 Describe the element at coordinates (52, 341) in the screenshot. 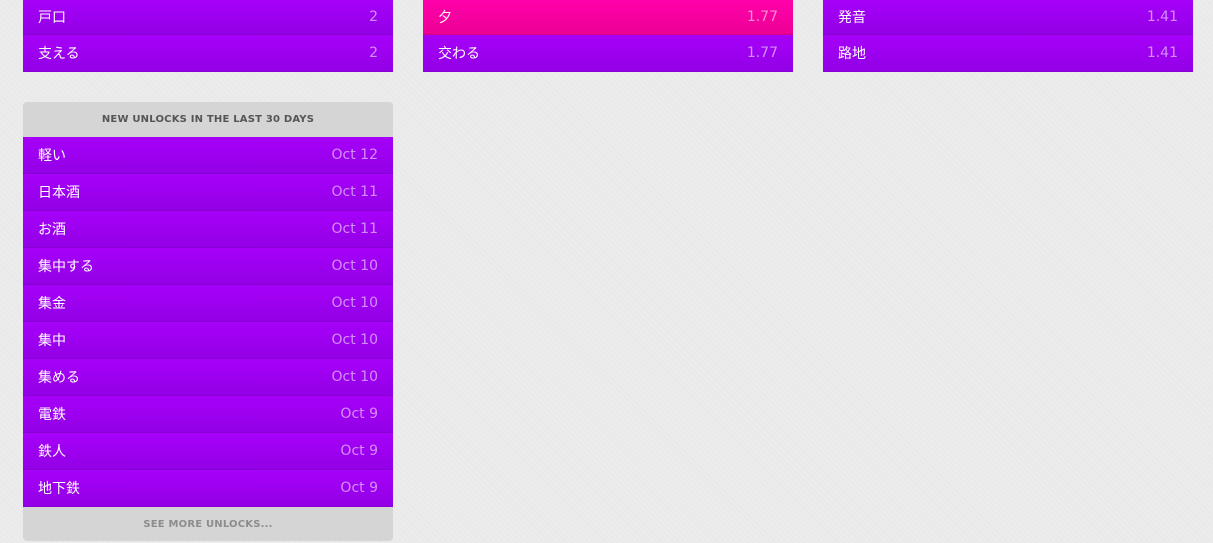

I see `unlock-label: 集中` at that location.